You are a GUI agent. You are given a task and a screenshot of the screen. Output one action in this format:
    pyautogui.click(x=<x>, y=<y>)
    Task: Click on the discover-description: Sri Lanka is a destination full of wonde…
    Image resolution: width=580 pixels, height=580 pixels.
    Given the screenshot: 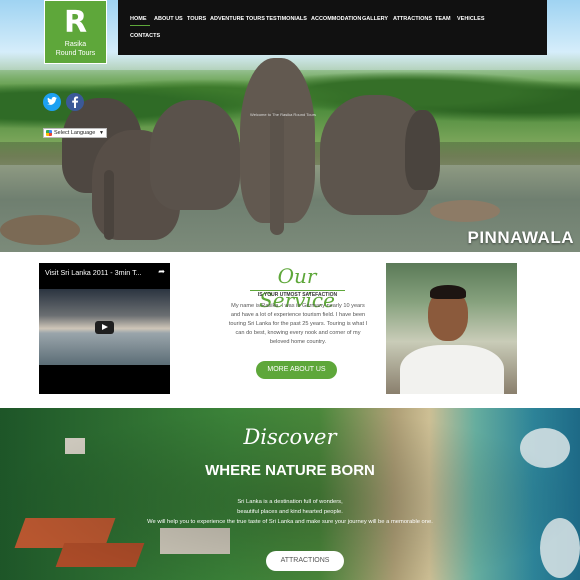 What is the action you would take?
    pyautogui.click(x=290, y=512)
    